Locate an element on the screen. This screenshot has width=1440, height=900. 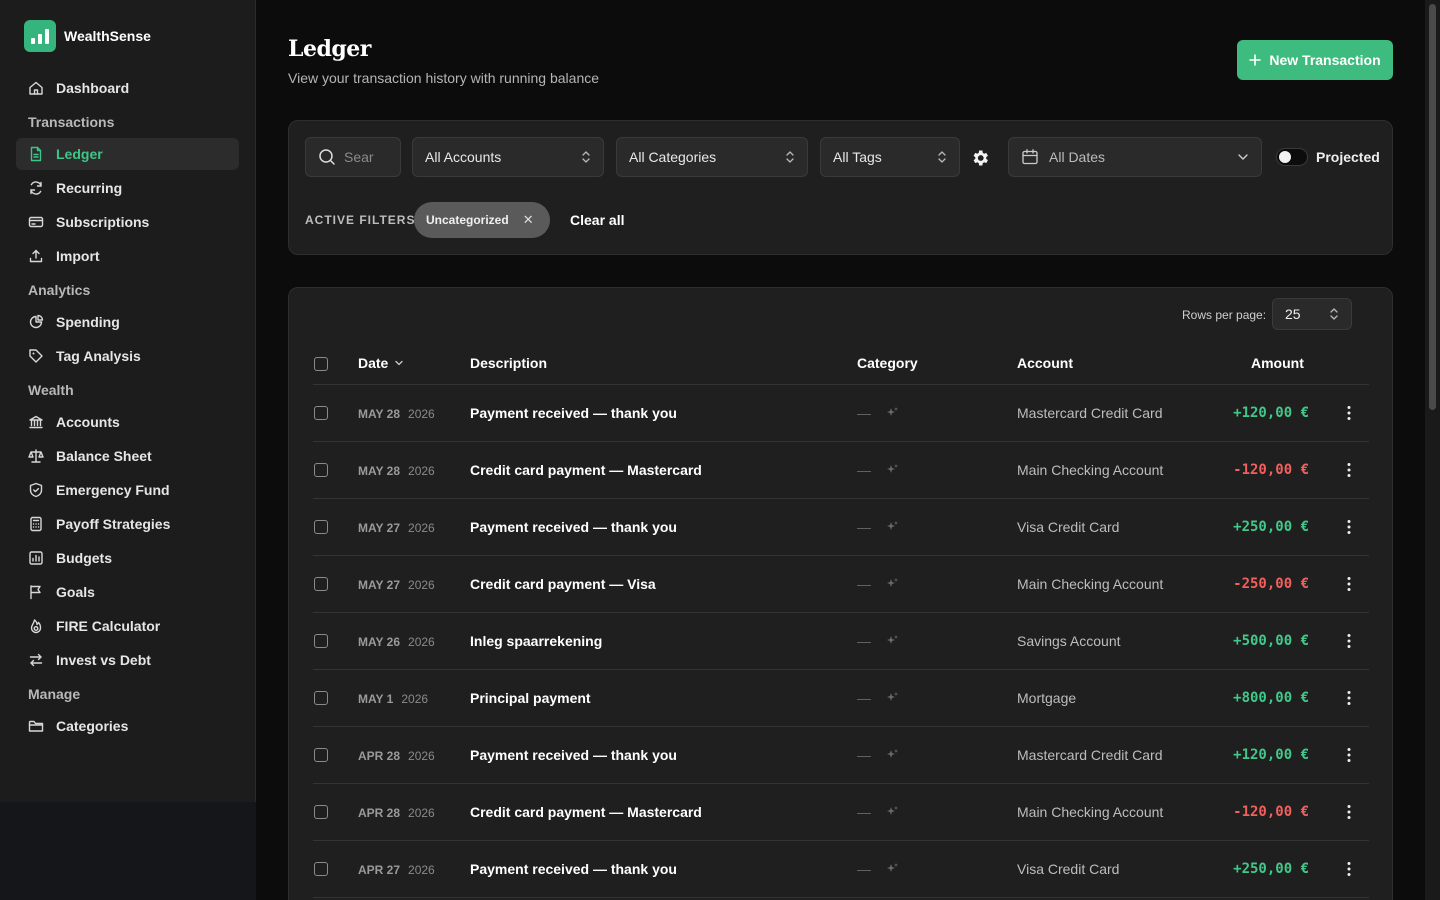
projected-toggle is located at coordinates (1292, 157).